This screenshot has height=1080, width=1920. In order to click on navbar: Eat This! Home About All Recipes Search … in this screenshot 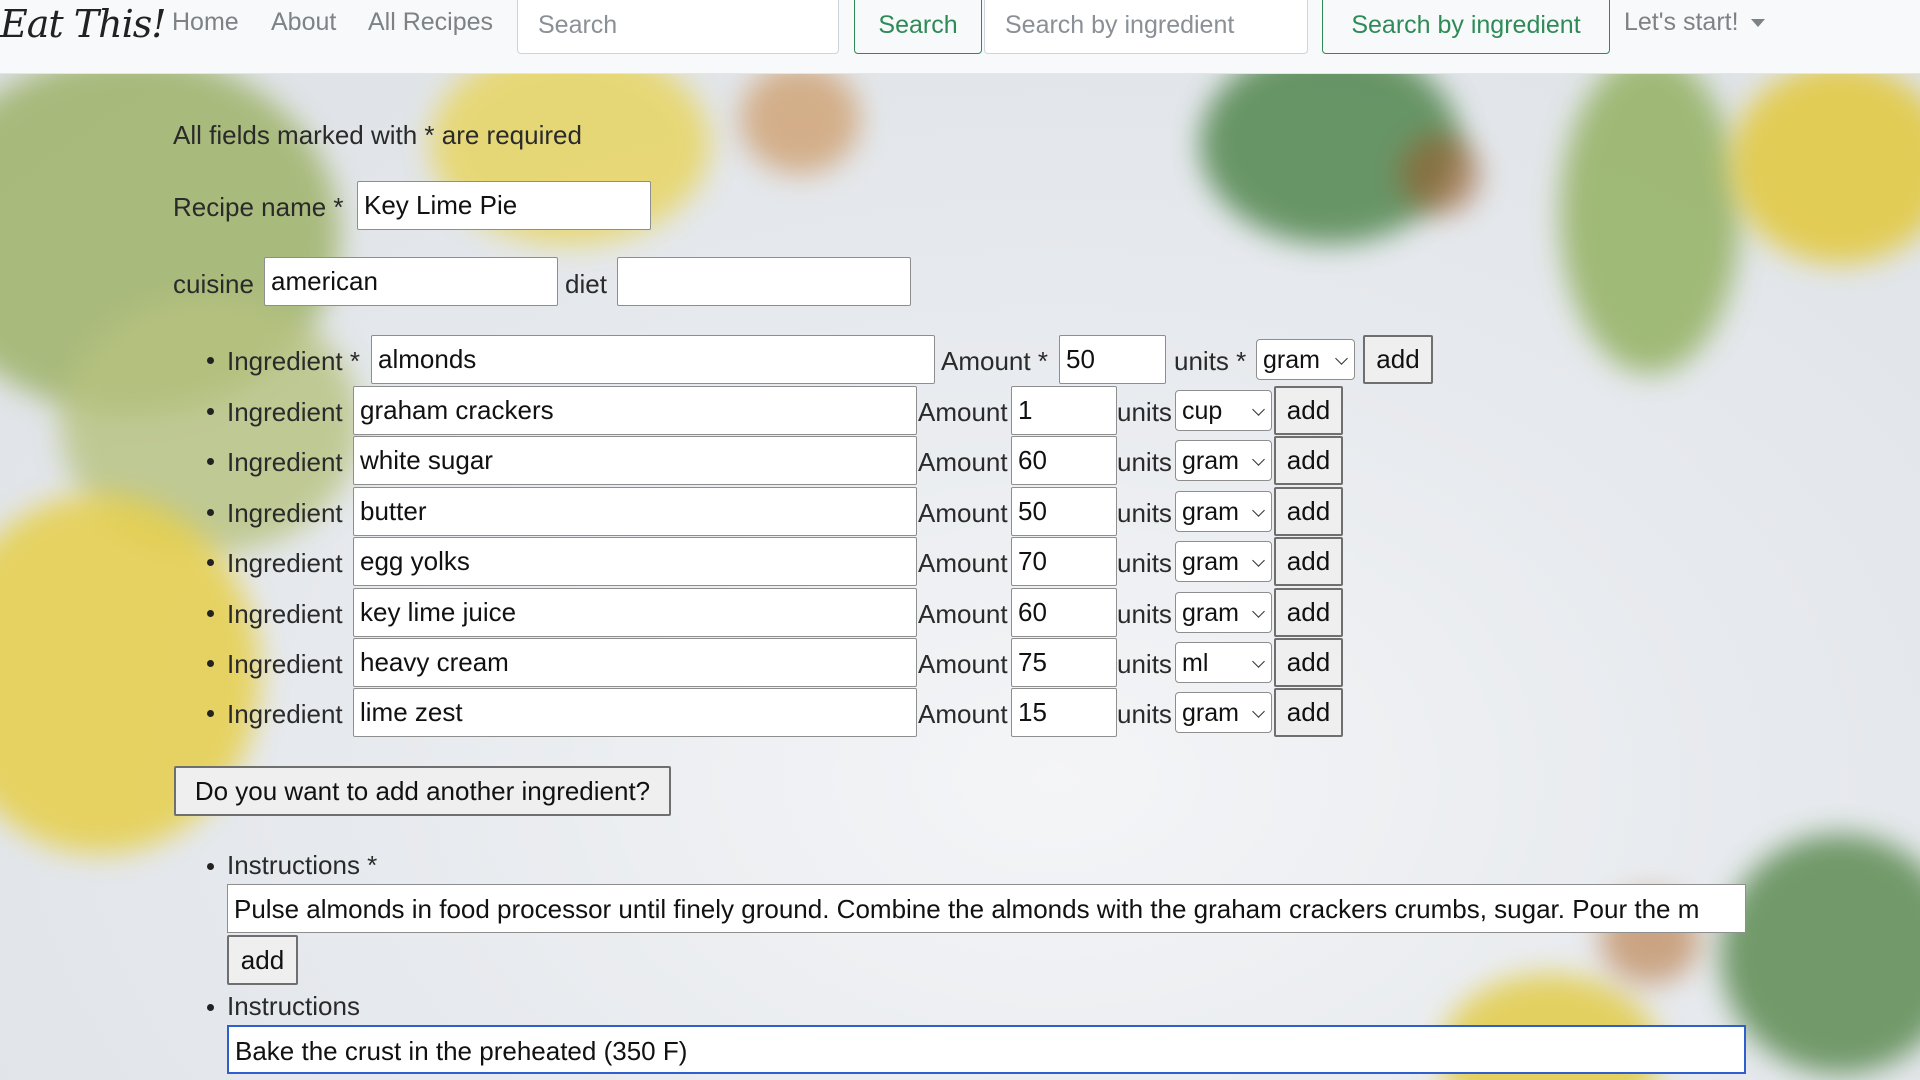, I will do `click(960, 37)`.